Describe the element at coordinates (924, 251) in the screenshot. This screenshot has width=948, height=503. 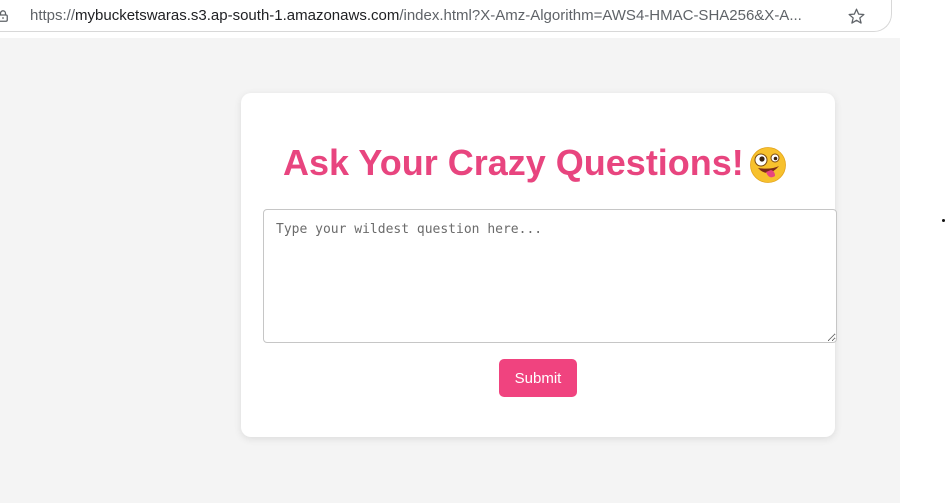
I see `right-gutter` at that location.